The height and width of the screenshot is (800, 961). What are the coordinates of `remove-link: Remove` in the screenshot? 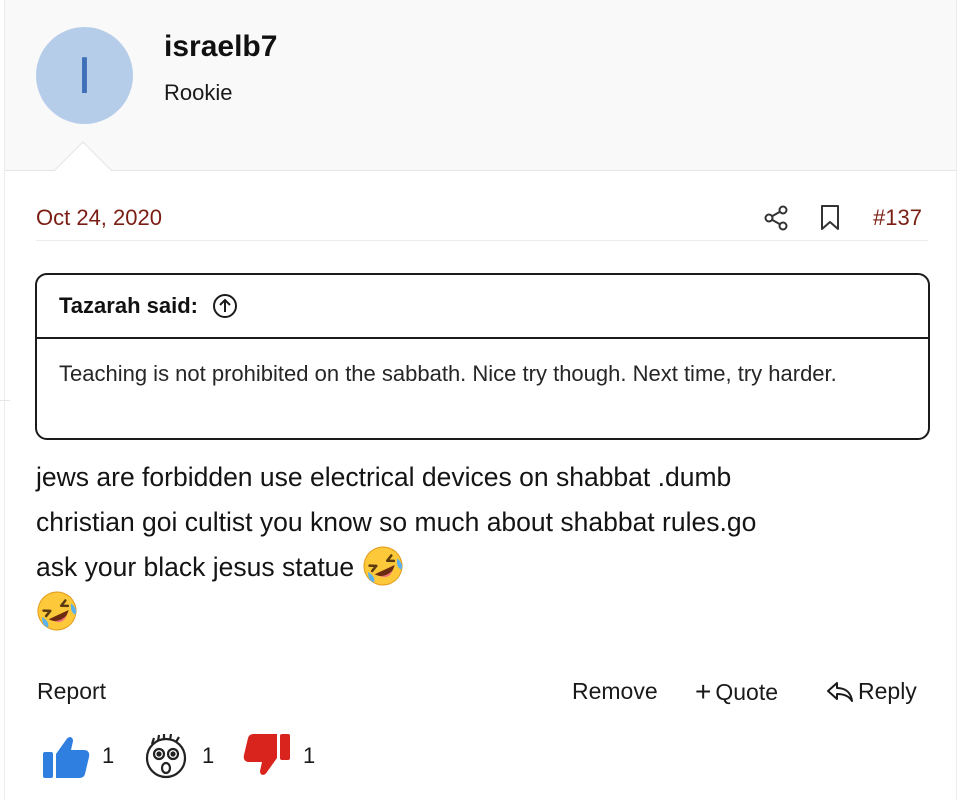 It's located at (615, 691).